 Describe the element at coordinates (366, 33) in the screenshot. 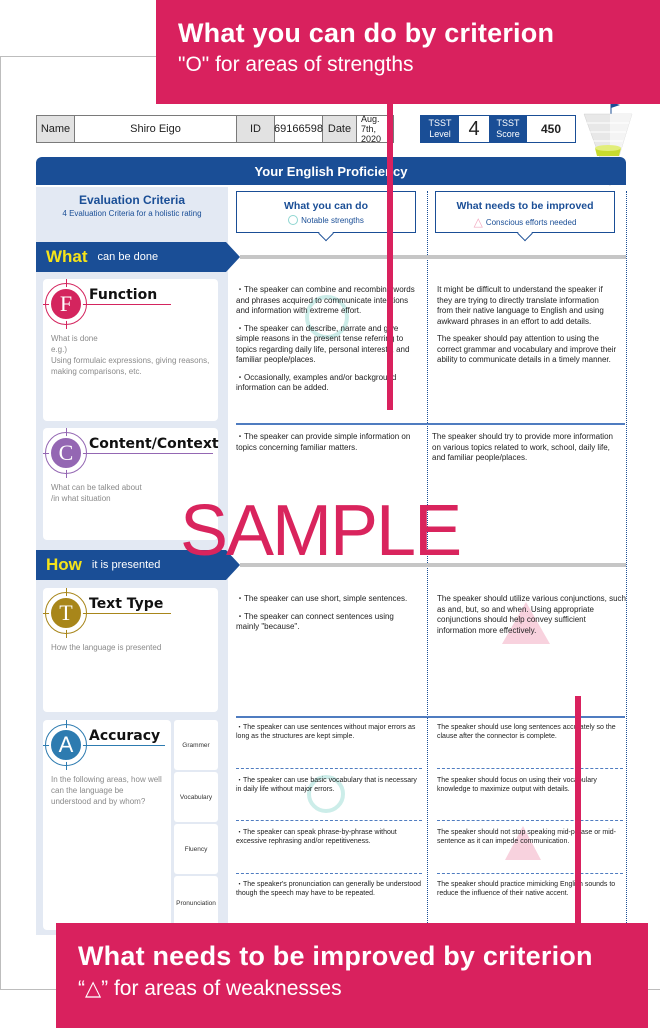

I see `callout-strengths-title: What you can do by criterion` at that location.